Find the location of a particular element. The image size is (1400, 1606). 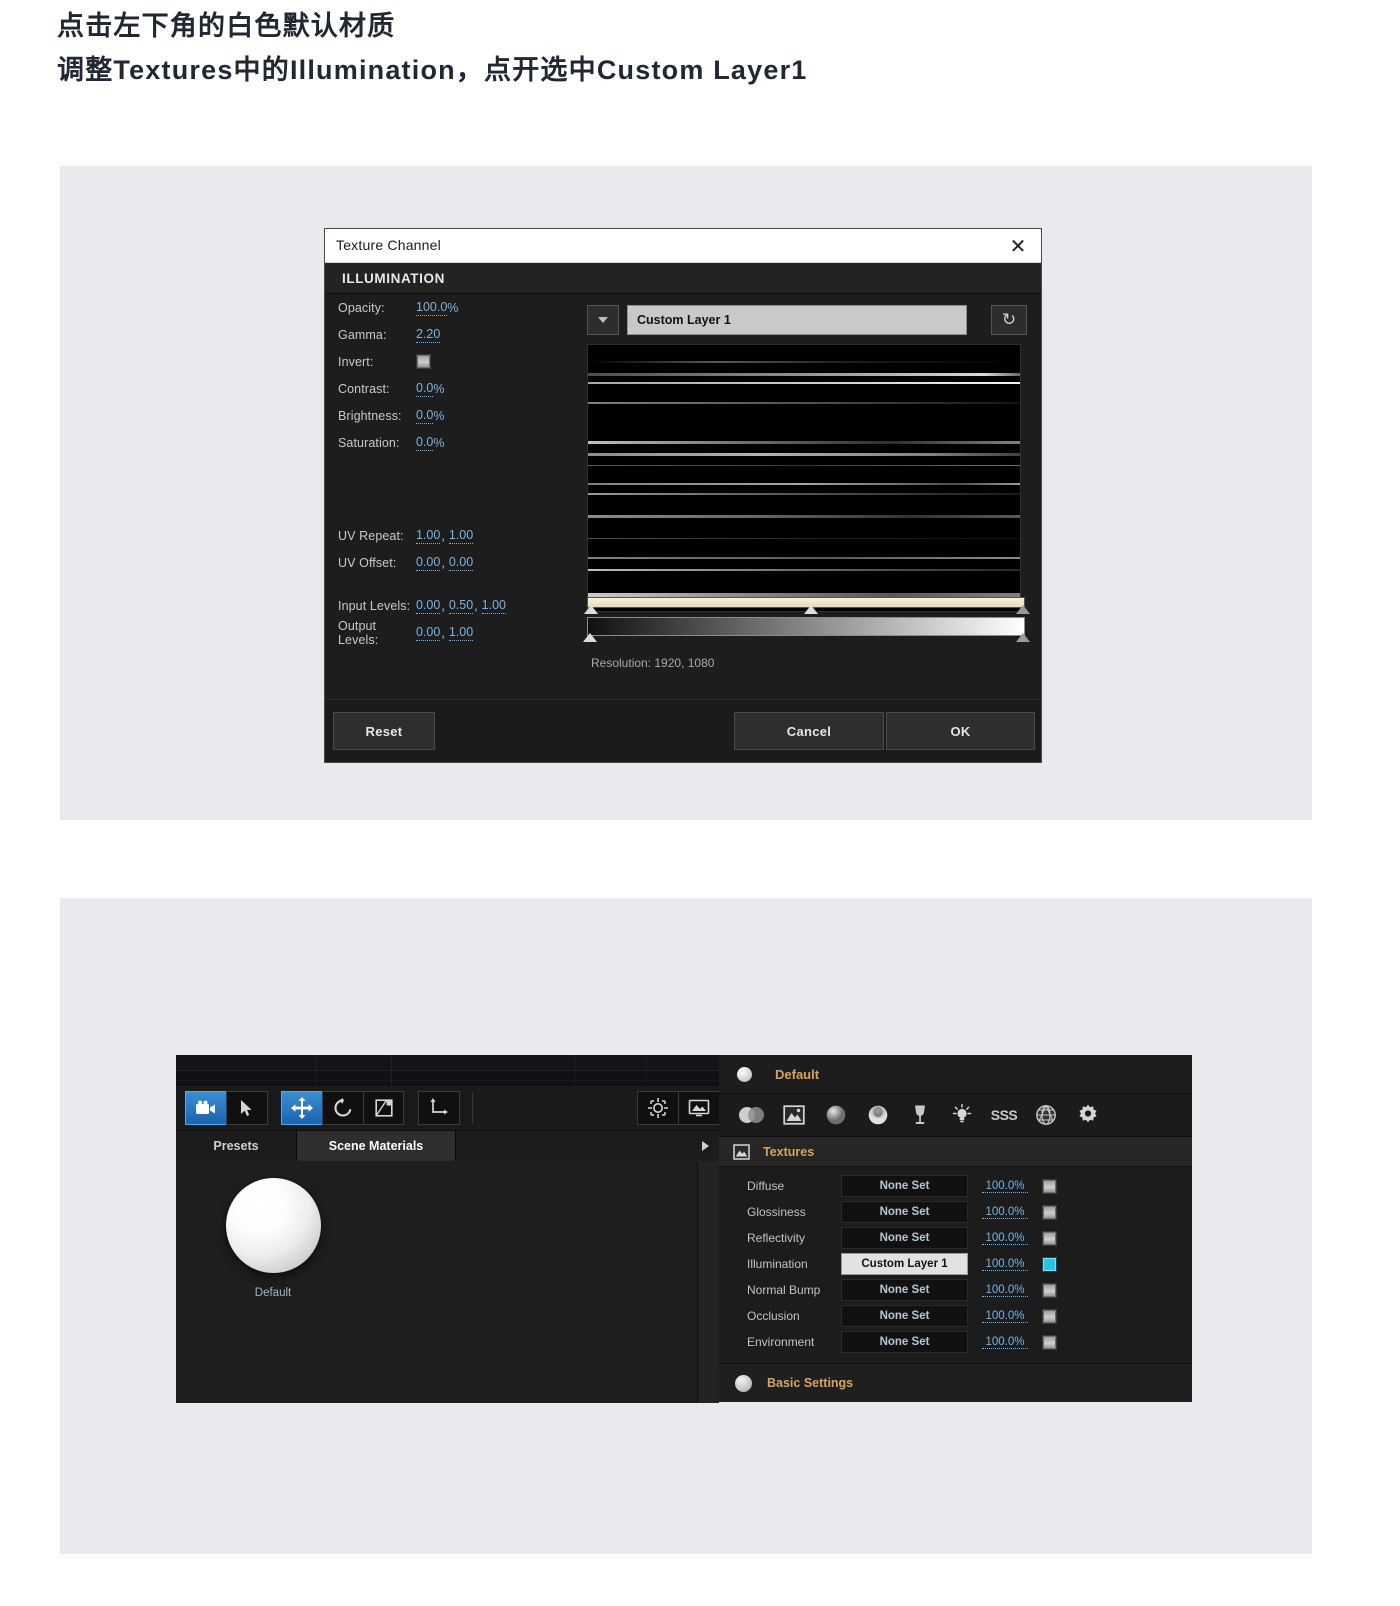

render-view-icon is located at coordinates (699, 1108).